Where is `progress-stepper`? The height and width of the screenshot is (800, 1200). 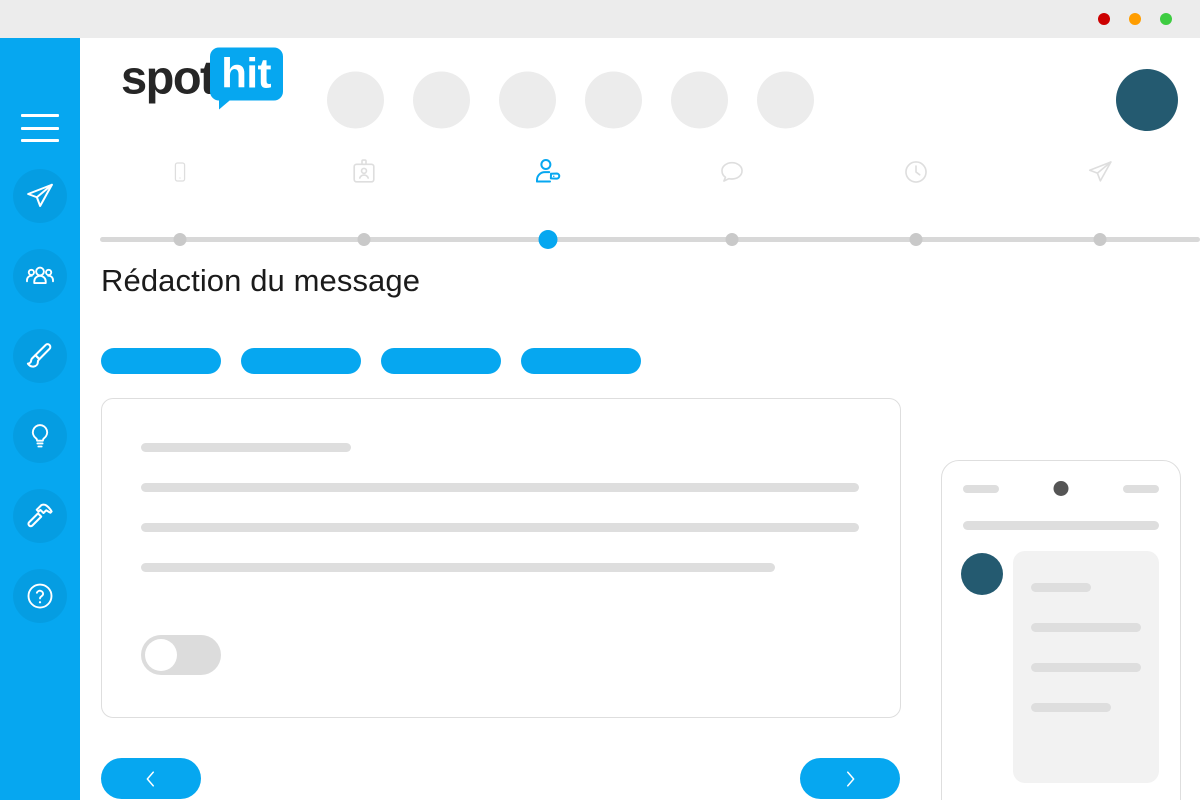
progress-stepper is located at coordinates (640, 192).